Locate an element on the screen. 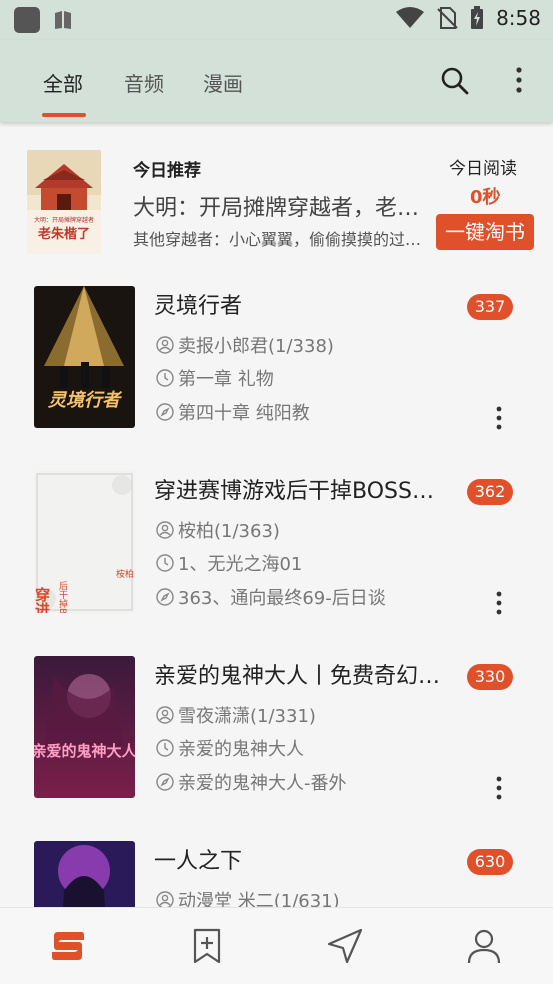  last-read-row: 亲爱的鬼神大人 is located at coordinates (230, 748).